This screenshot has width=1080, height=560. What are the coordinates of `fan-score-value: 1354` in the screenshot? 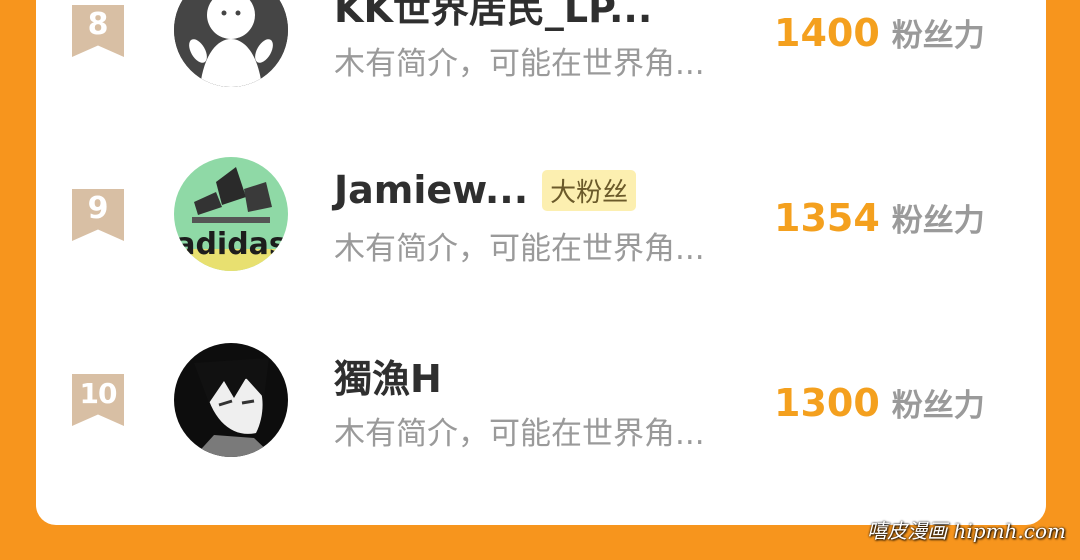 It's located at (827, 218).